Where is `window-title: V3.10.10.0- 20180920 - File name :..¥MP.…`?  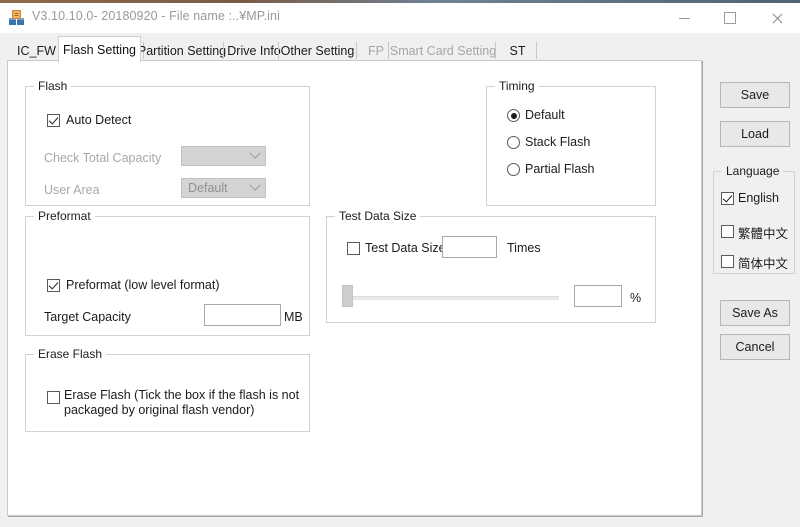
window-title: V3.10.10.0- 20180920 - File name :..¥MP.… is located at coordinates (156, 16).